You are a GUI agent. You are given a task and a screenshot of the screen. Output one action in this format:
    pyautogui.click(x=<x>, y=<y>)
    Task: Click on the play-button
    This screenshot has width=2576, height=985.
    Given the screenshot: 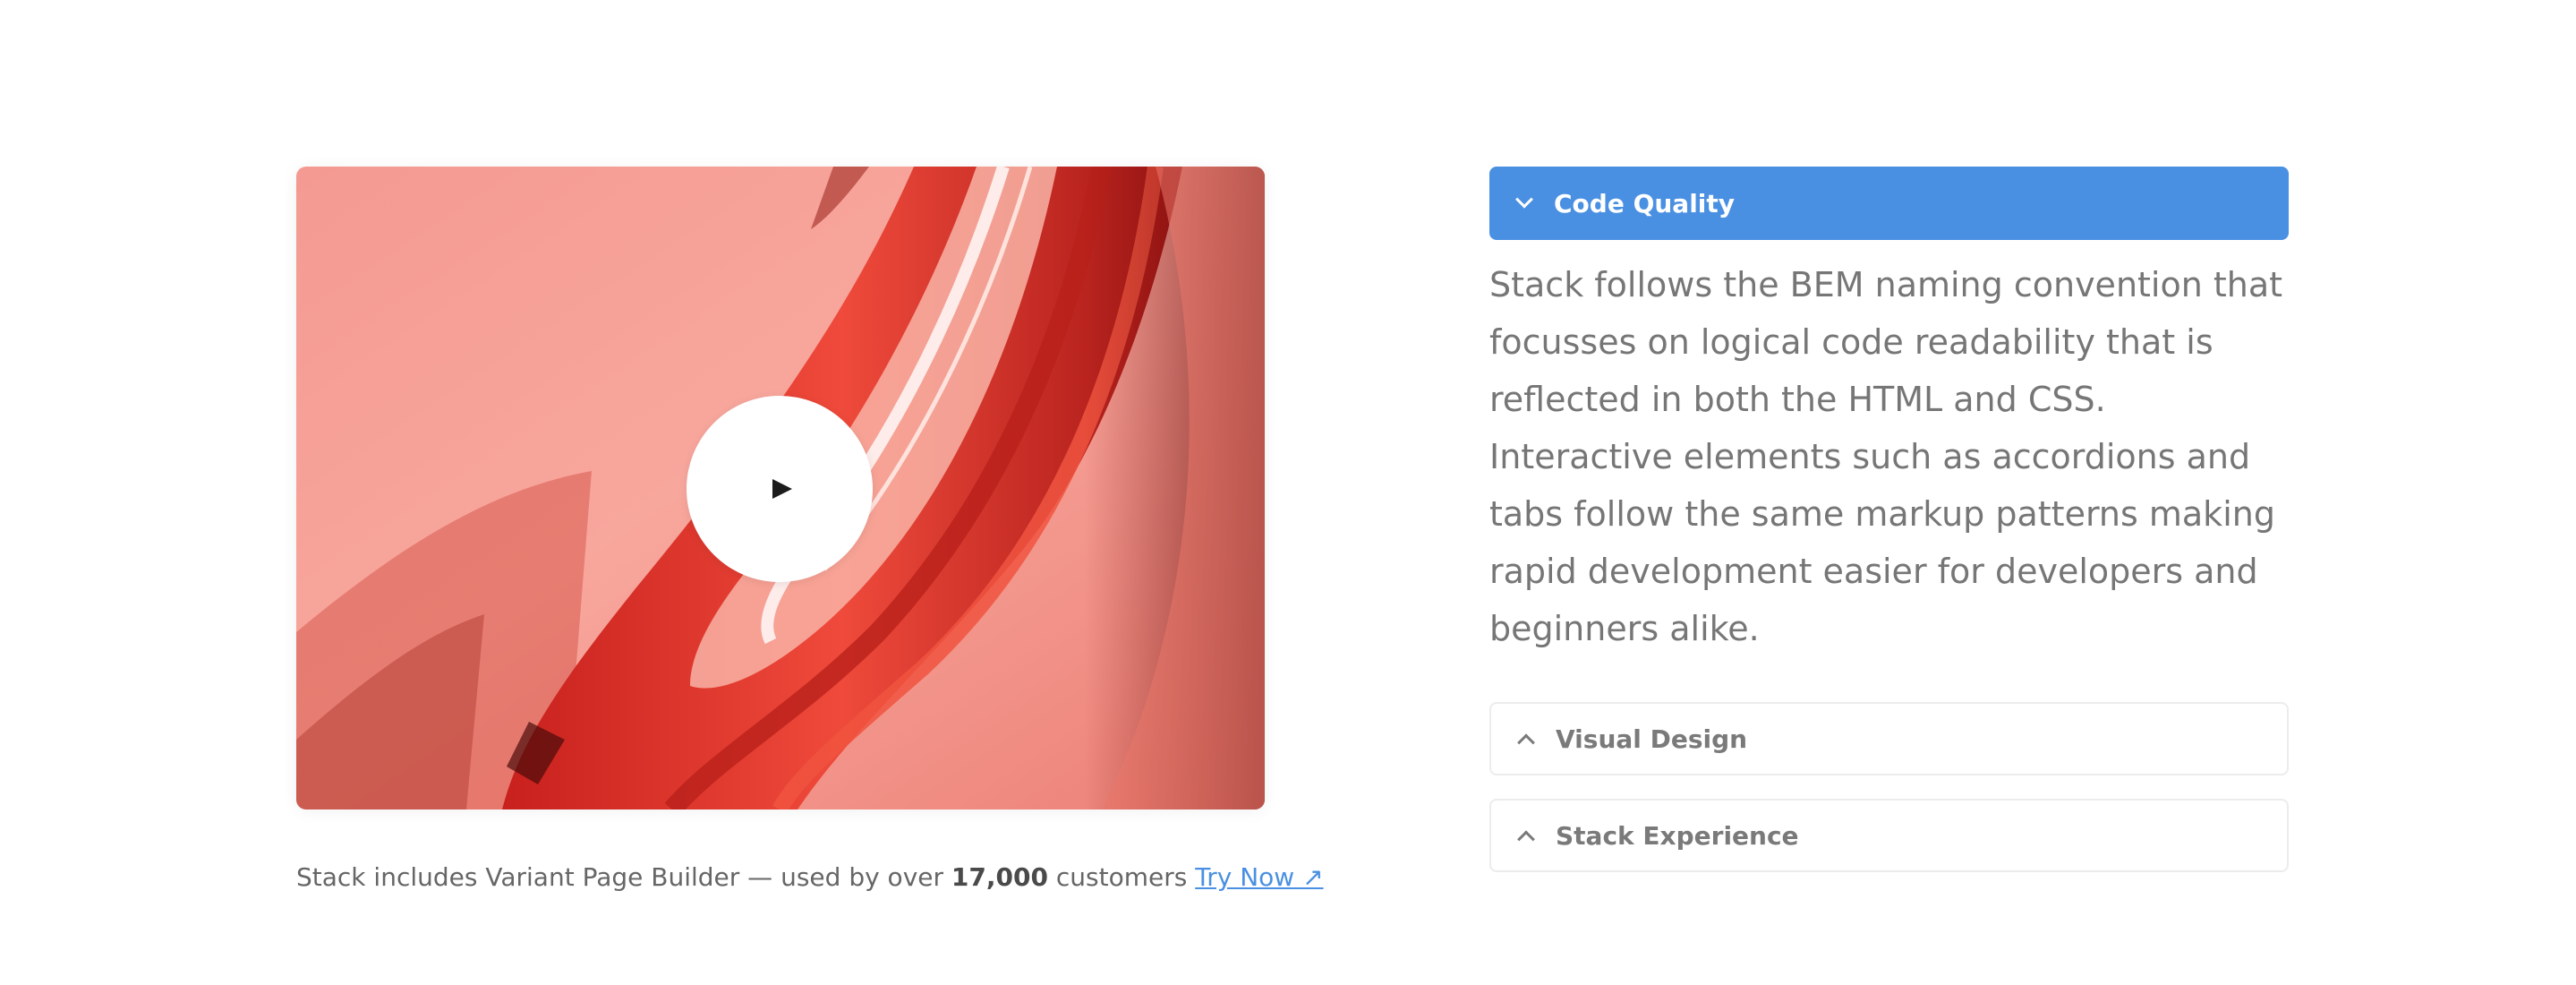 What is the action you would take?
    pyautogui.click(x=780, y=489)
    